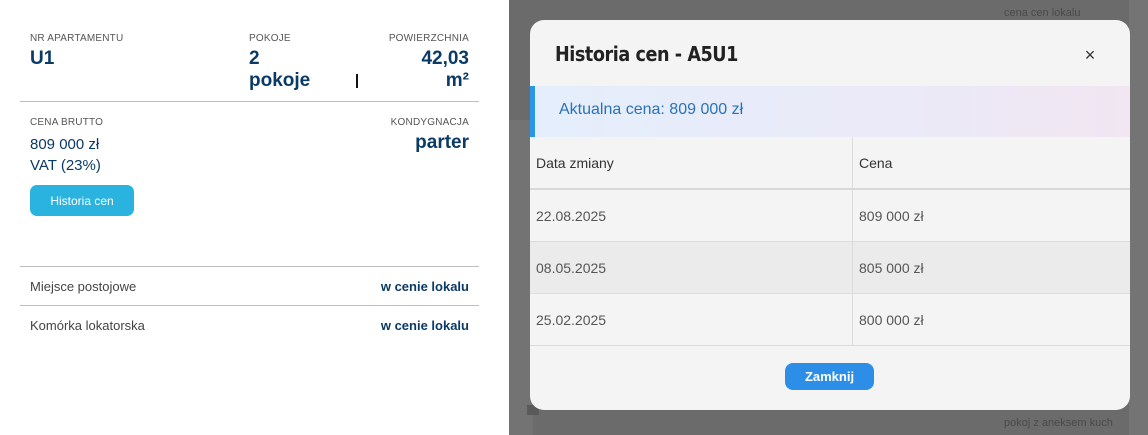 The width and height of the screenshot is (1148, 435). What do you see at coordinates (830, 268) in the screenshot?
I see `table-row: 08.05.2025 805 000 zł` at bounding box center [830, 268].